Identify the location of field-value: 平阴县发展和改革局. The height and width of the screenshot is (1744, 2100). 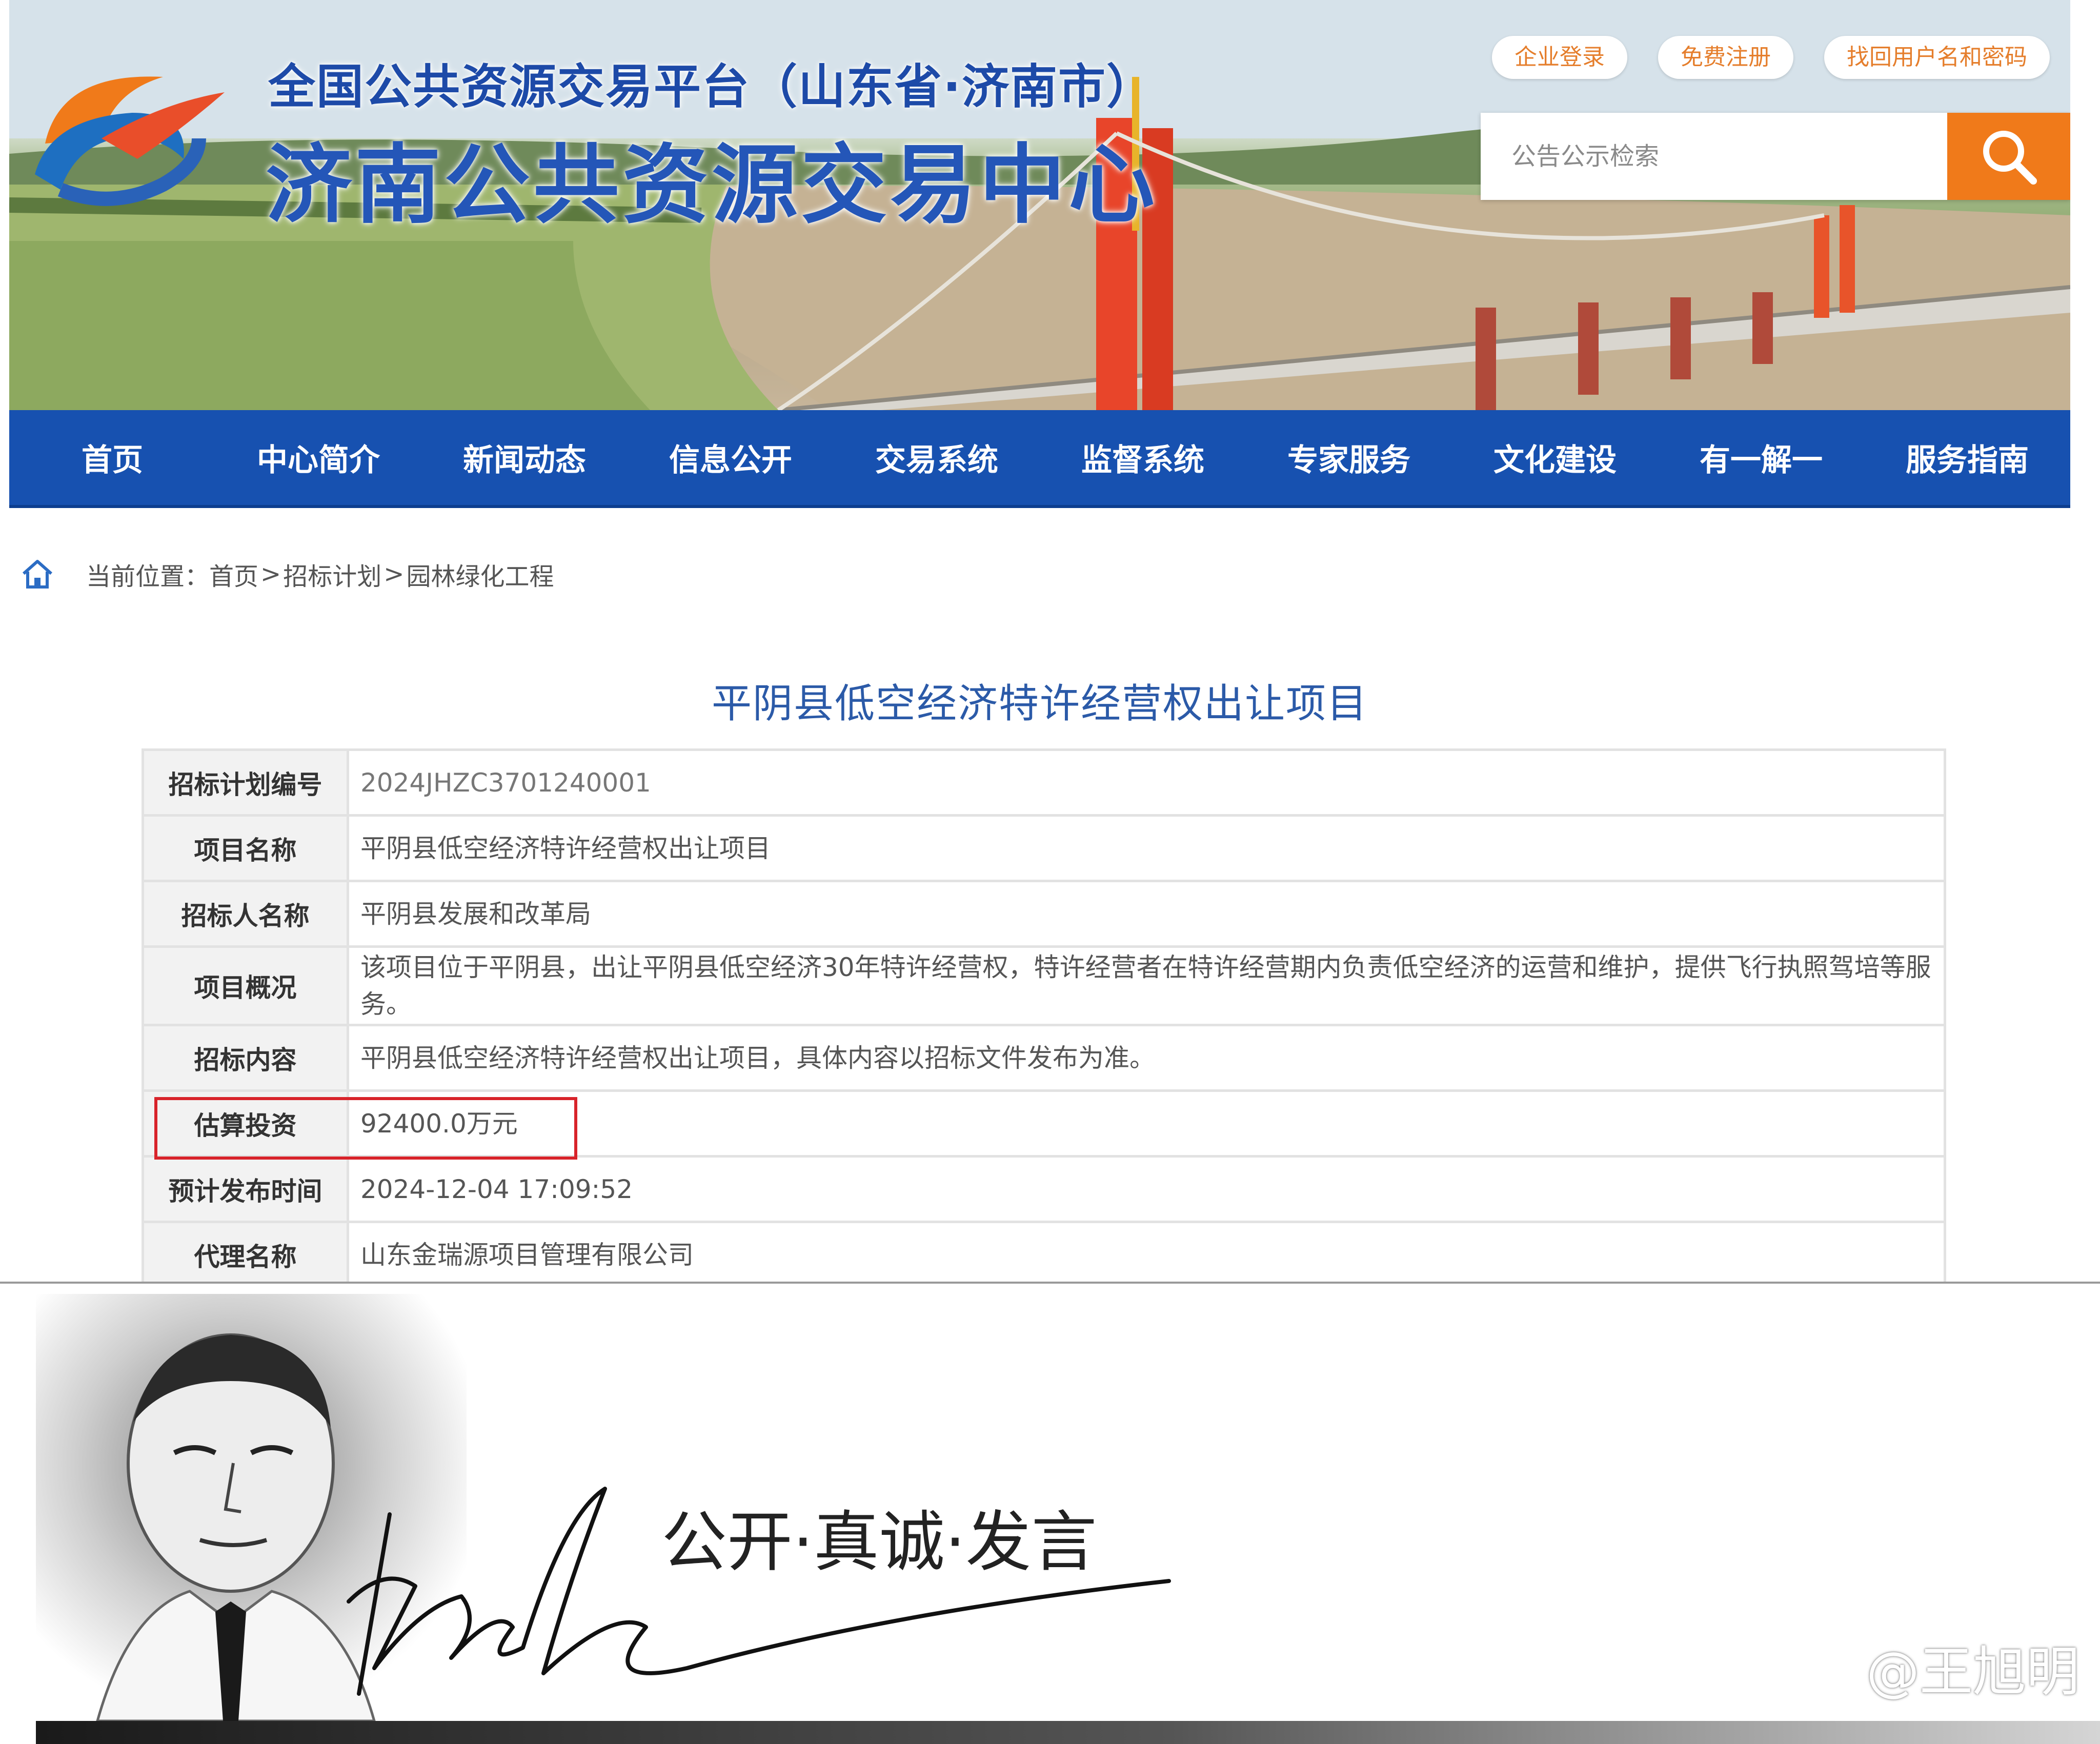
(1146, 914).